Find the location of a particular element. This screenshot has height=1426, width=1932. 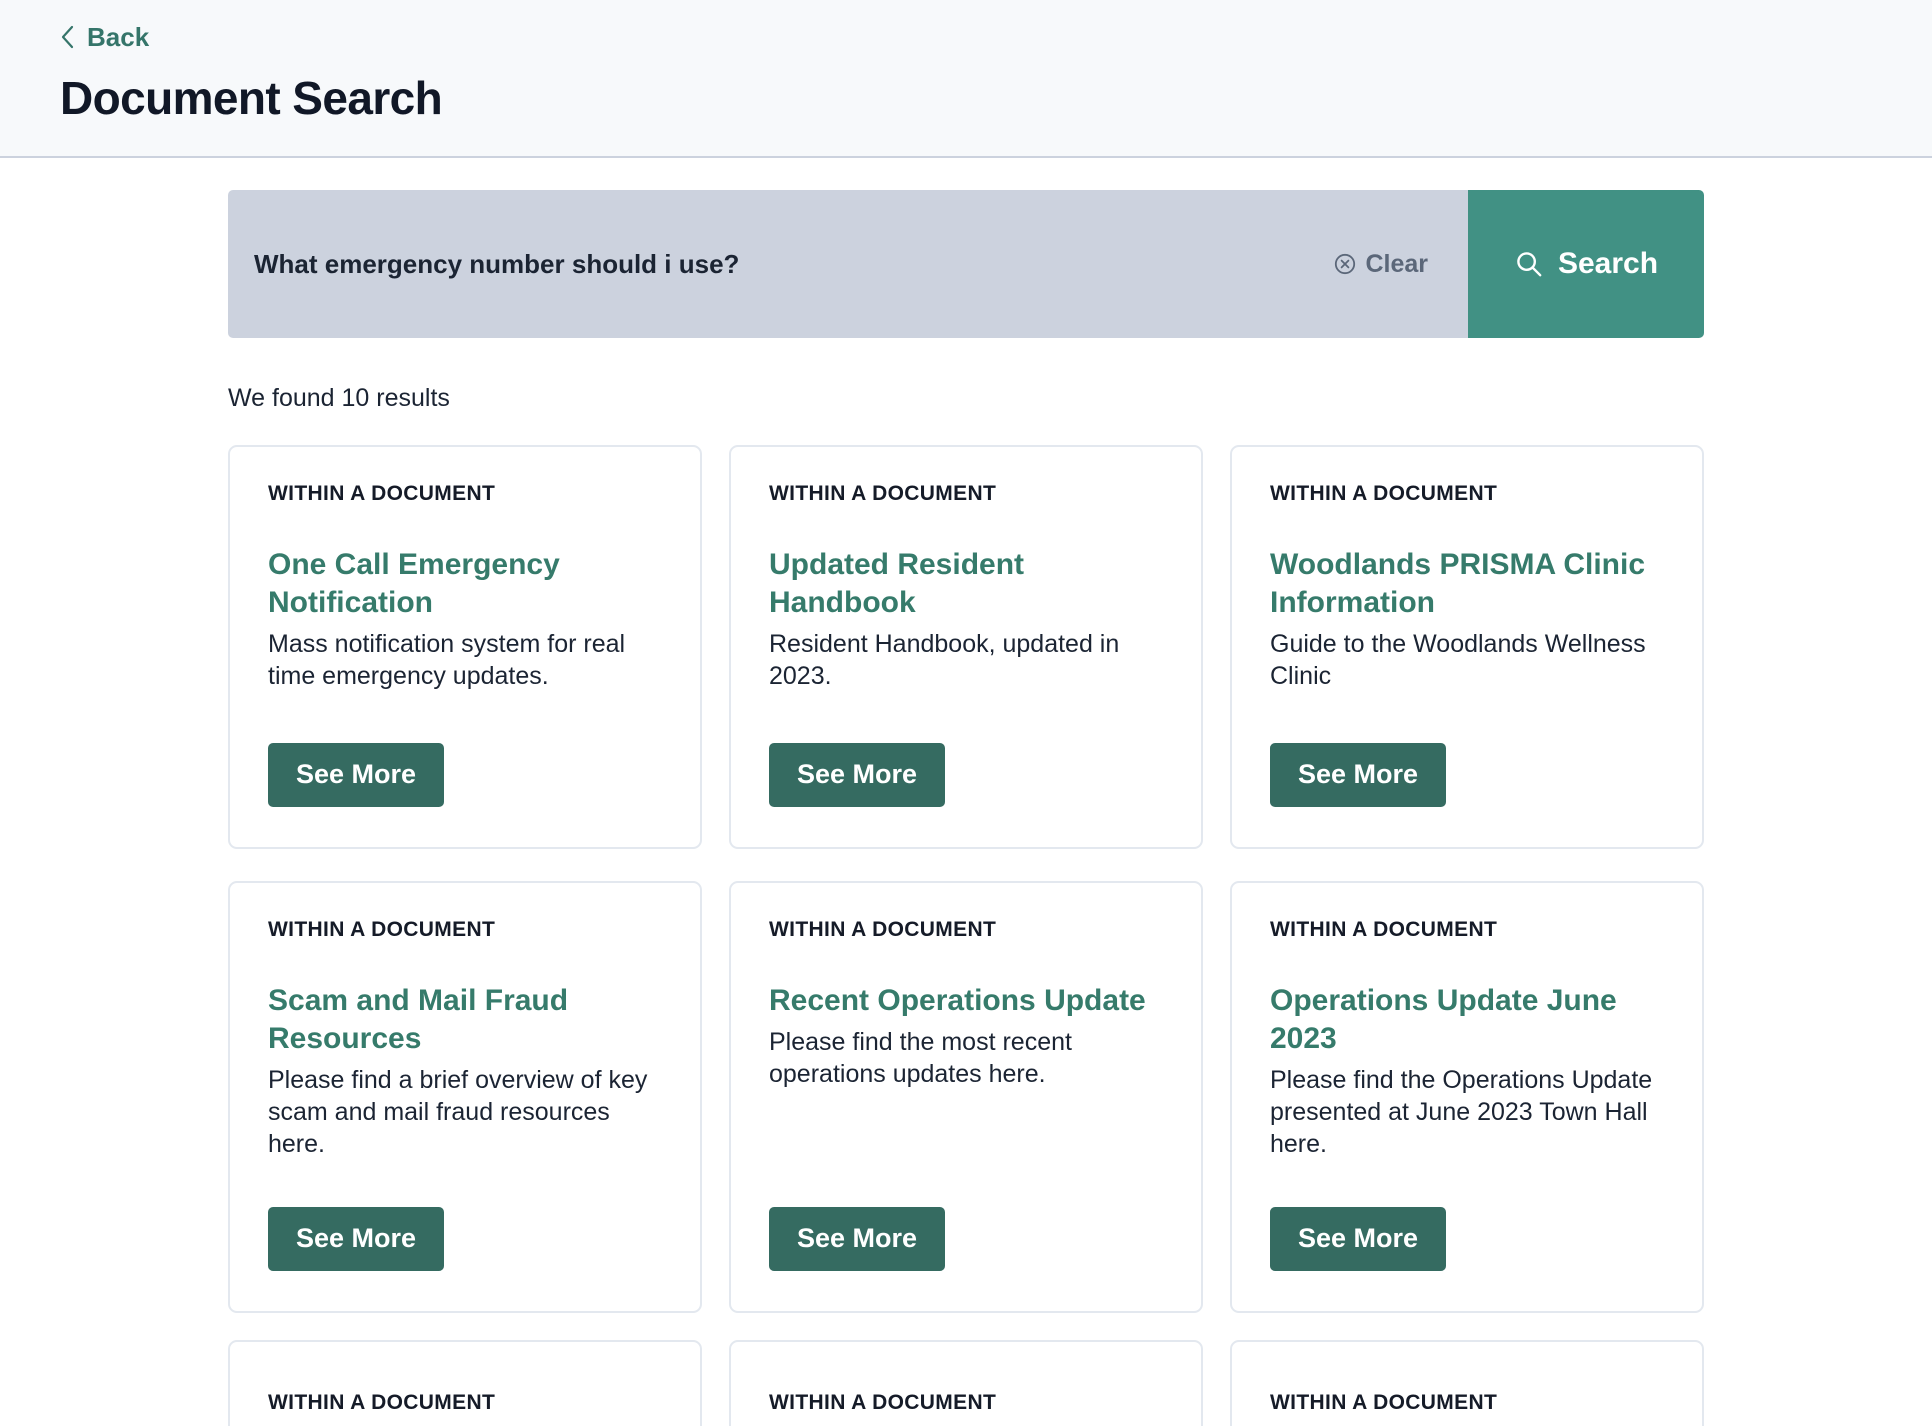

search-field-container: Clear is located at coordinates (848, 264).